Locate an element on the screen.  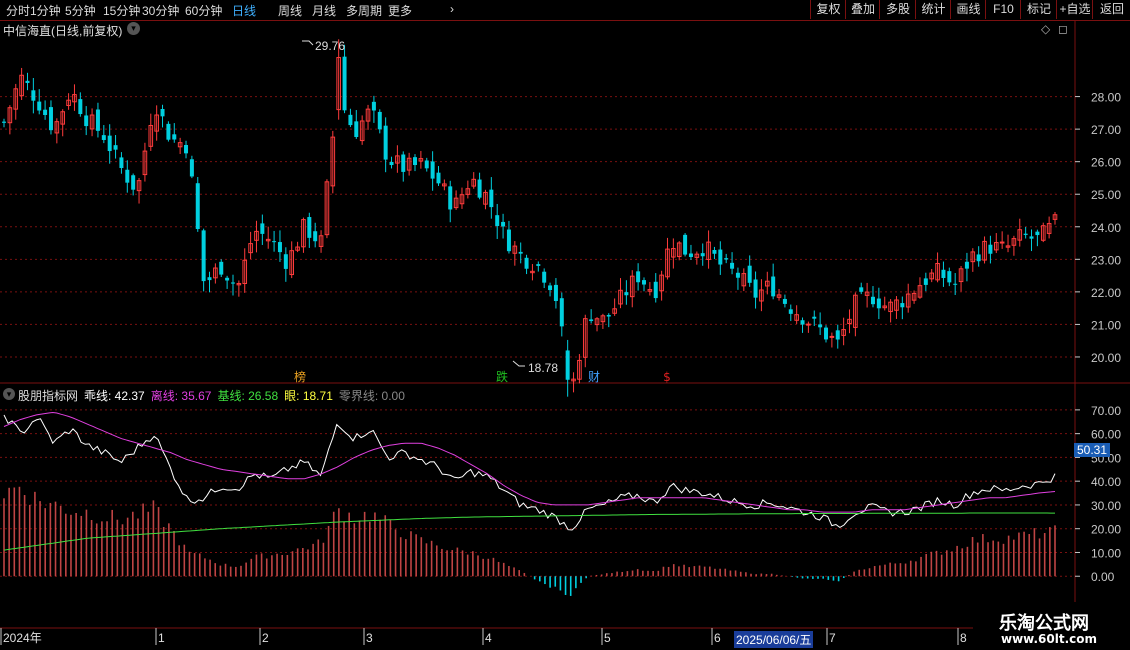
indicator-axis-label: 70.00 is located at coordinates (1106, 411).